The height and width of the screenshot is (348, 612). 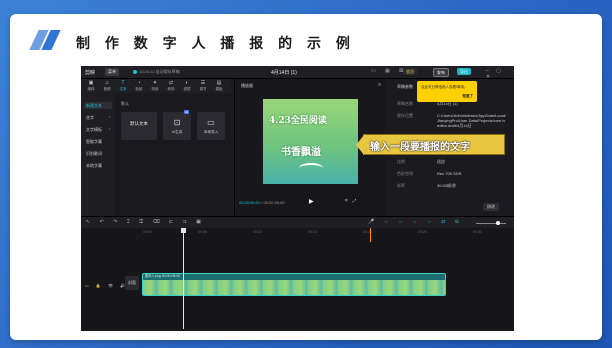 I want to click on category-fancy-text: 花字 ›, so click(x=98, y=117).